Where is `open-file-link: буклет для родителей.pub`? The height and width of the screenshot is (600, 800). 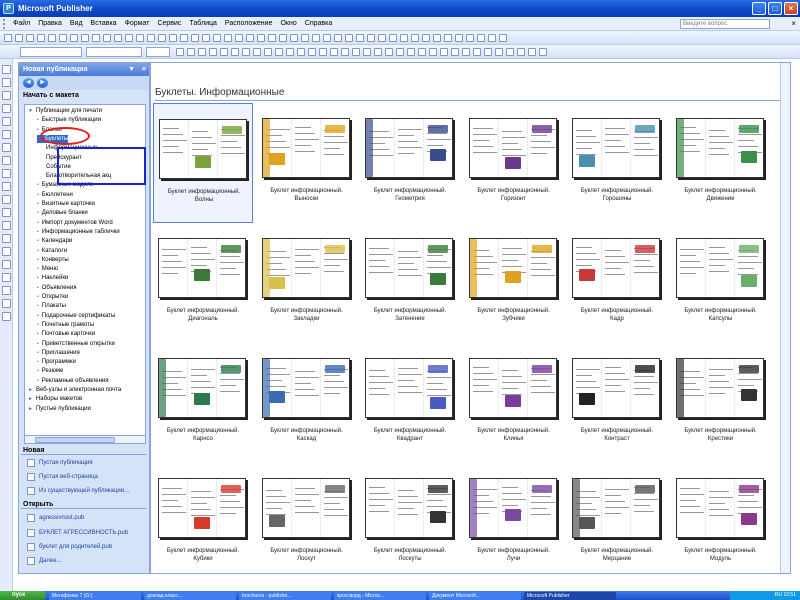
open-file-link: буклет для родителей.pub is located at coordinates (69, 547).